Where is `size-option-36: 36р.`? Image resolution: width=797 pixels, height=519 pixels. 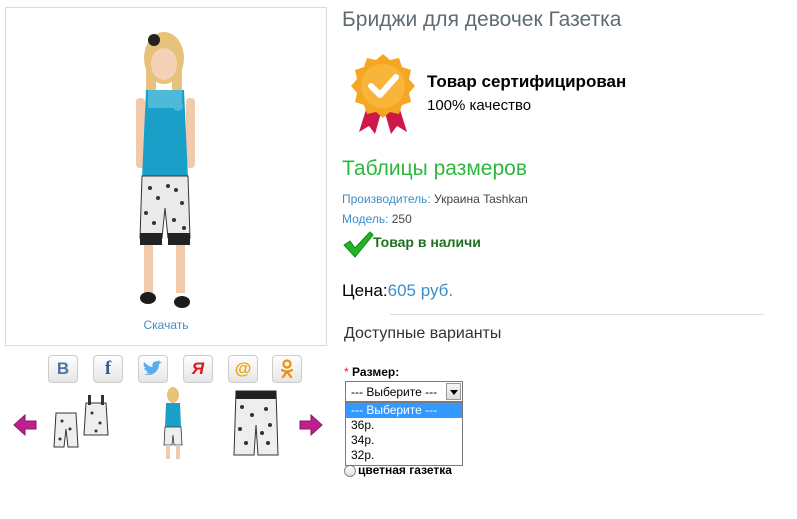
size-option-36: 36р. is located at coordinates (404, 425).